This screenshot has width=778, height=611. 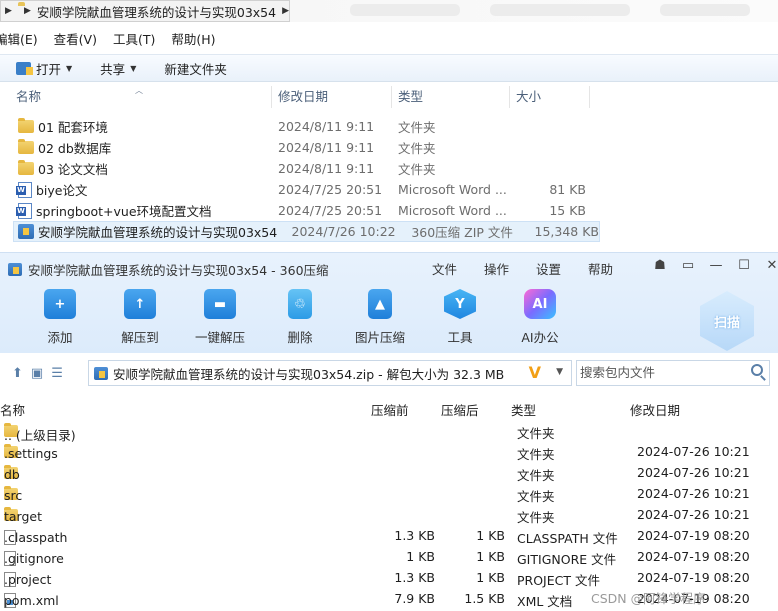 I want to click on menu-settings: 设置, so click(x=562, y=268).